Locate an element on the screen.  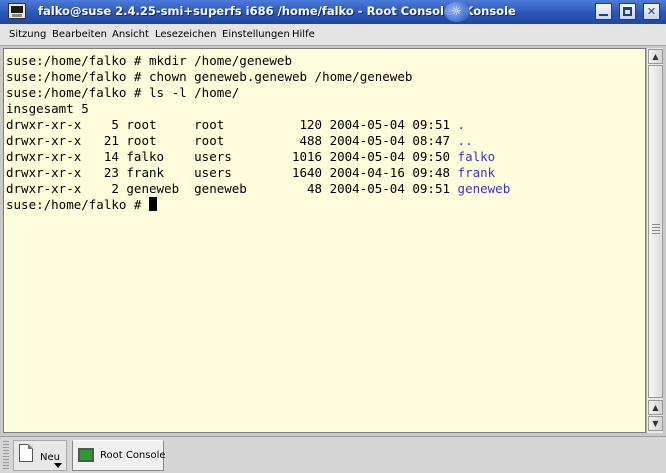
decoration-icon: ☼ is located at coordinates (457, 12).